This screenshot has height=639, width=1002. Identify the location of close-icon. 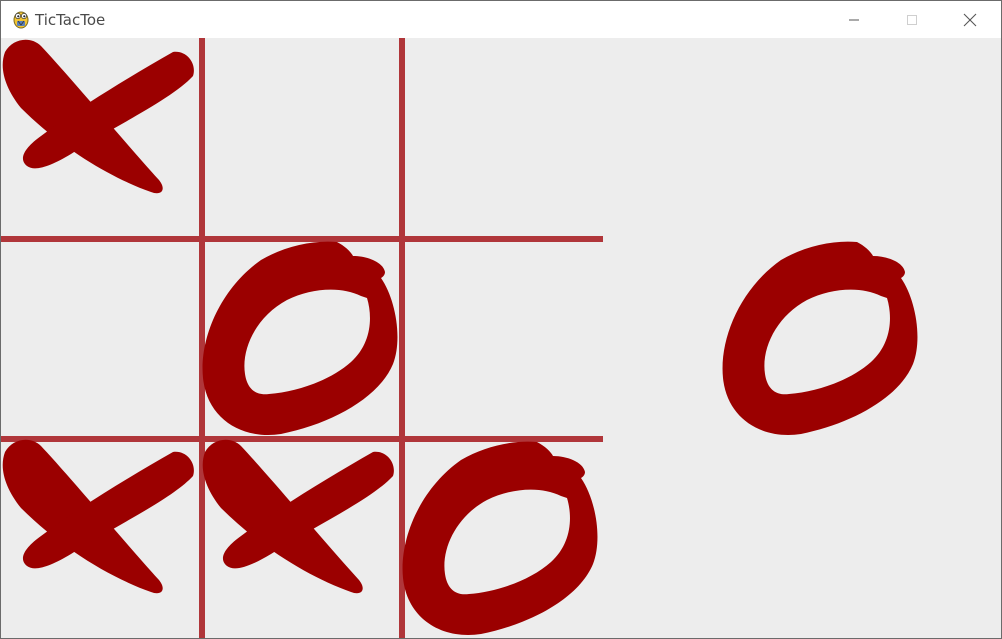
(970, 19).